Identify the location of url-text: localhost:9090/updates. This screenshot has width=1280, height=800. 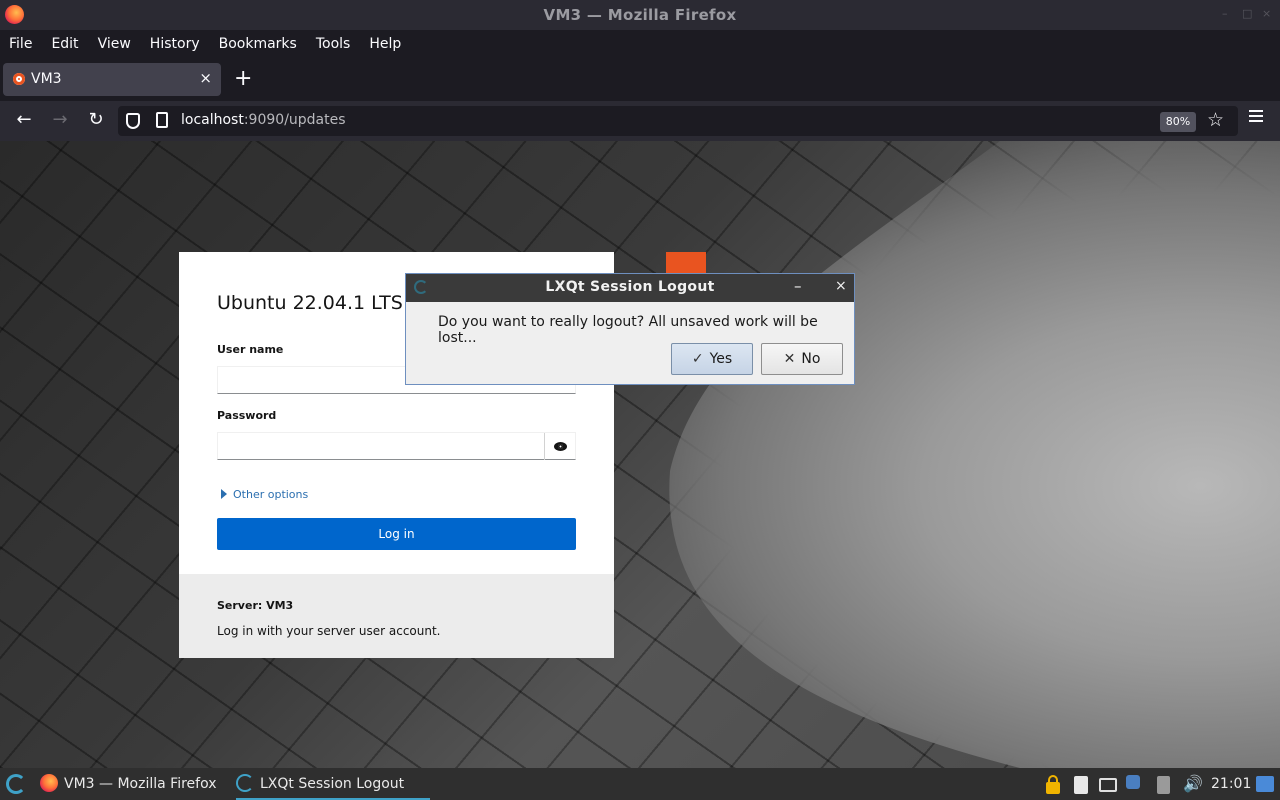
(263, 120).